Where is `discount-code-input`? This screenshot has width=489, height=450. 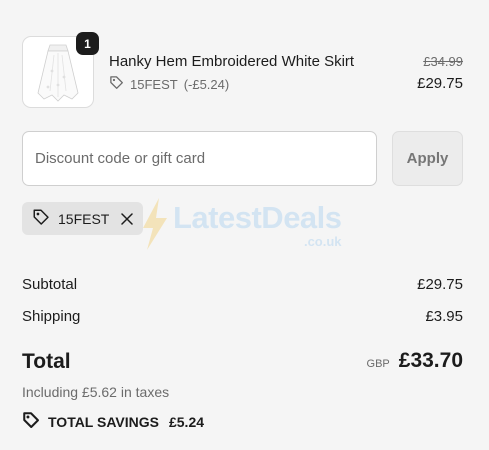 discount-code-input is located at coordinates (199, 158).